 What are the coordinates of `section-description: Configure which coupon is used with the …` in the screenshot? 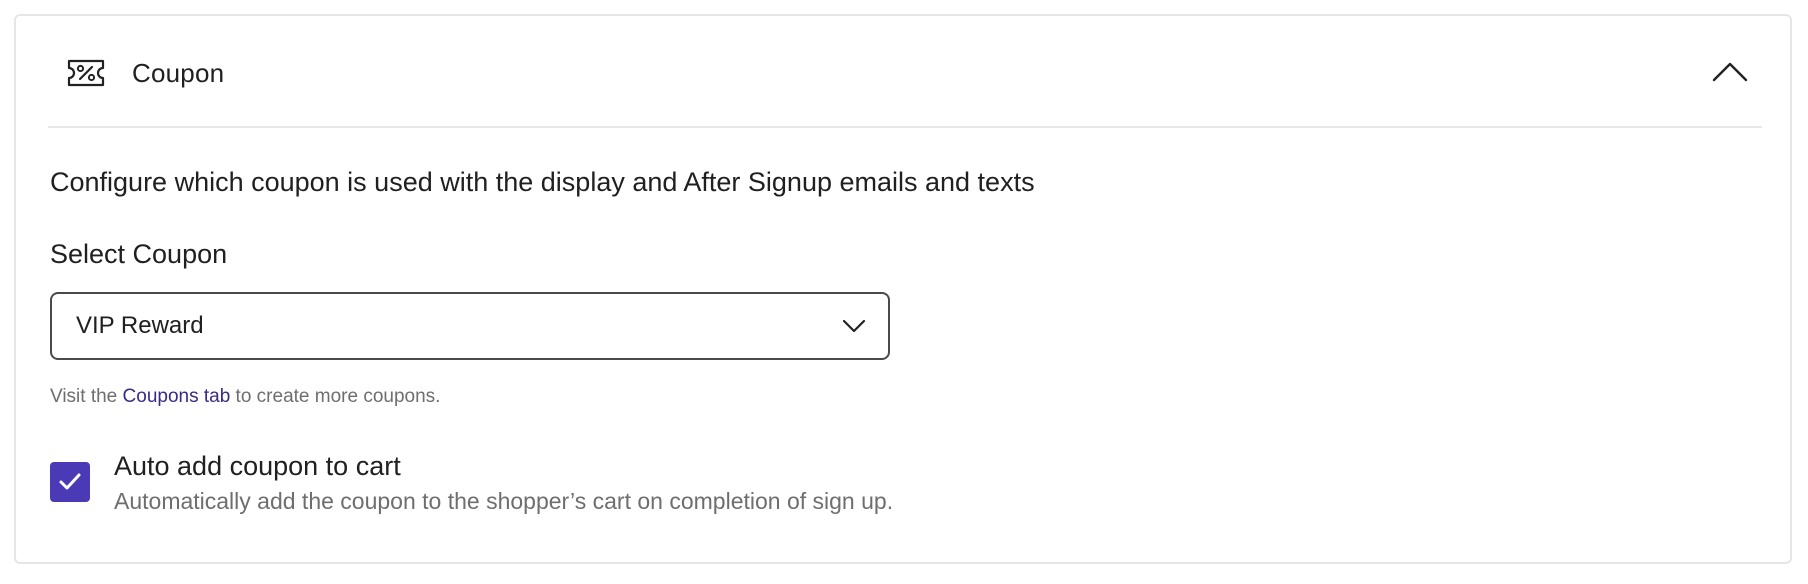 It's located at (542, 182).